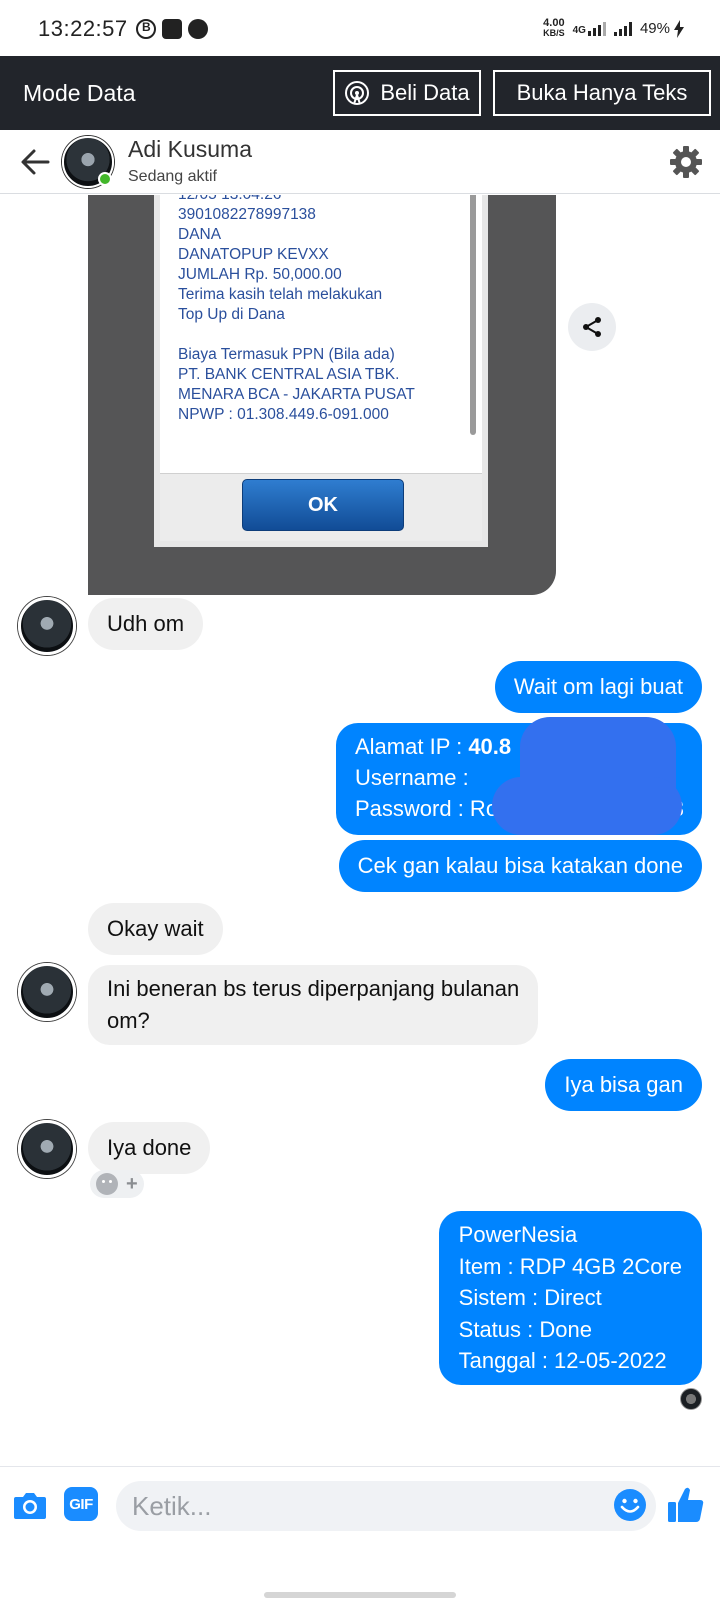  I want to click on buy-data-label: Beli Data, so click(425, 92).